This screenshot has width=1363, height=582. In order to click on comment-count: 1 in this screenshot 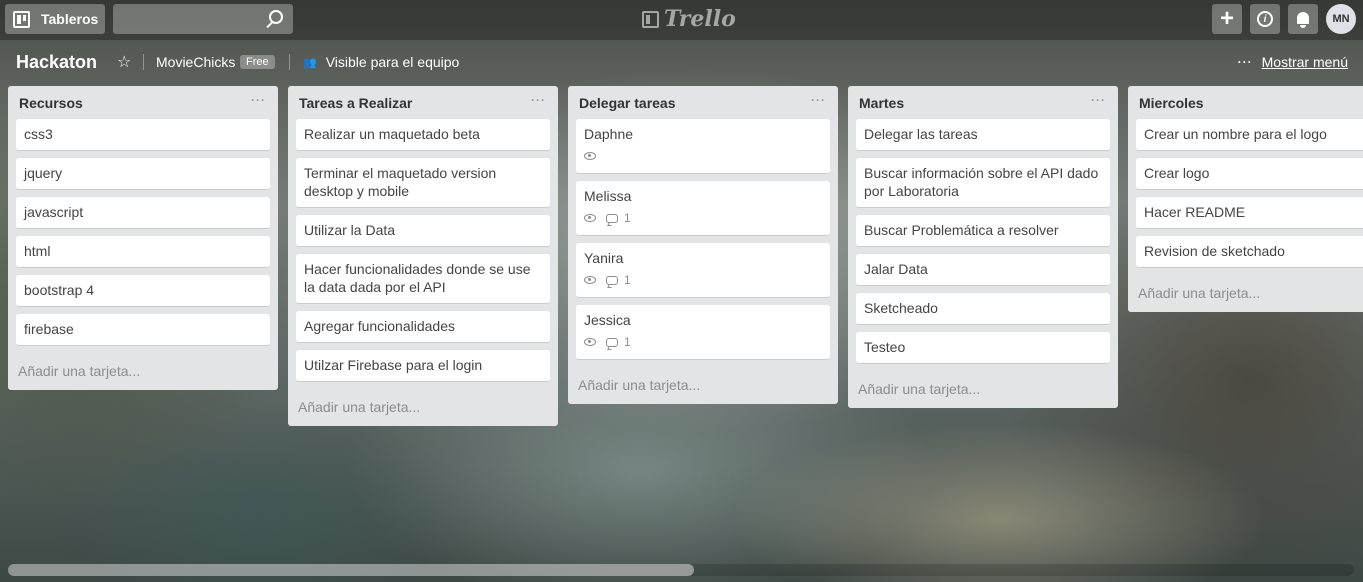, I will do `click(627, 342)`.